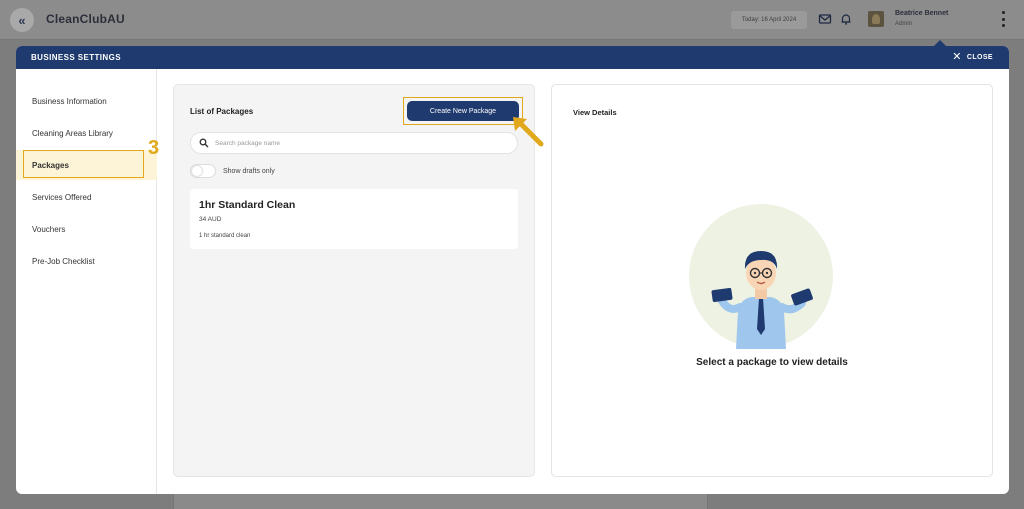 This screenshot has height=509, width=1024. I want to click on back-button: «, so click(22, 20).